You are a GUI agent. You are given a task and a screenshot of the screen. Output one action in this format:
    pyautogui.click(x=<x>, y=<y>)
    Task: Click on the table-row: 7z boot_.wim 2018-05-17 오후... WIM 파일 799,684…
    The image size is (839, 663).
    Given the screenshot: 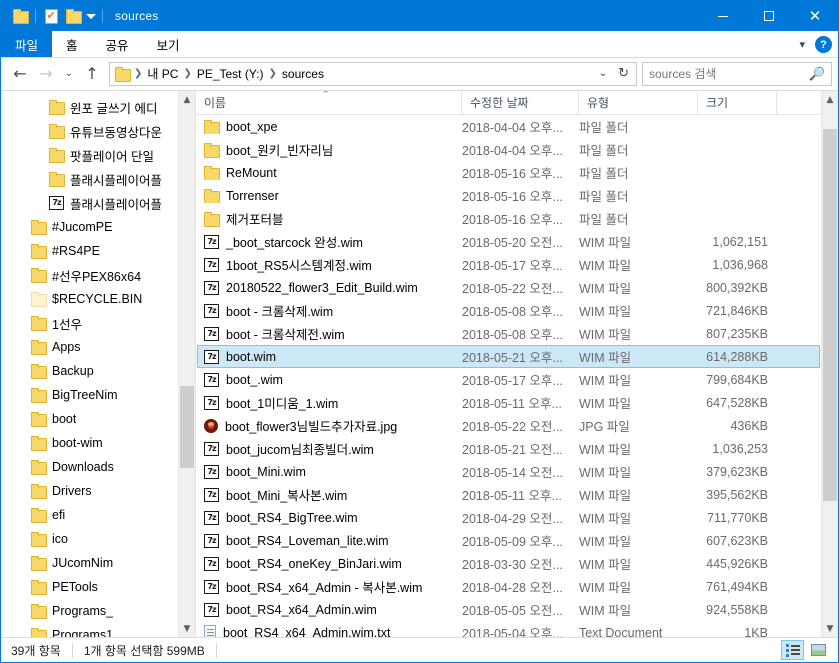 What is the action you would take?
    pyautogui.click(x=508, y=379)
    